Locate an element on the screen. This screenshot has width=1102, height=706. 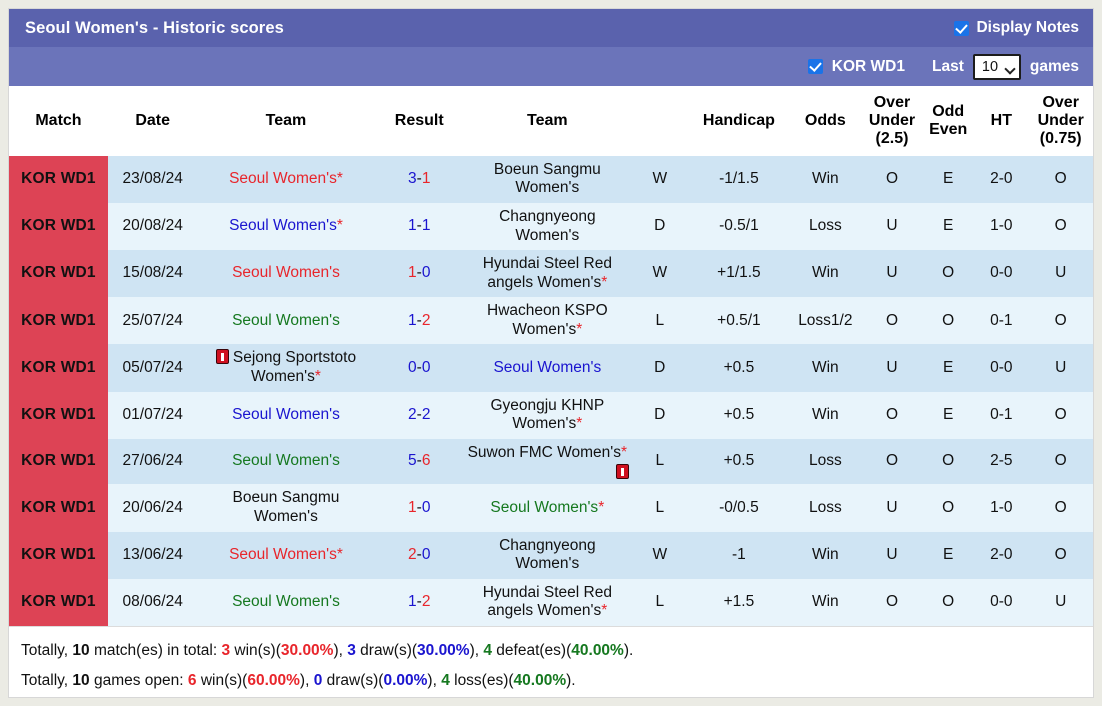
home-team-cell: Sejong Sportstoto Women's* is located at coordinates (286, 368).